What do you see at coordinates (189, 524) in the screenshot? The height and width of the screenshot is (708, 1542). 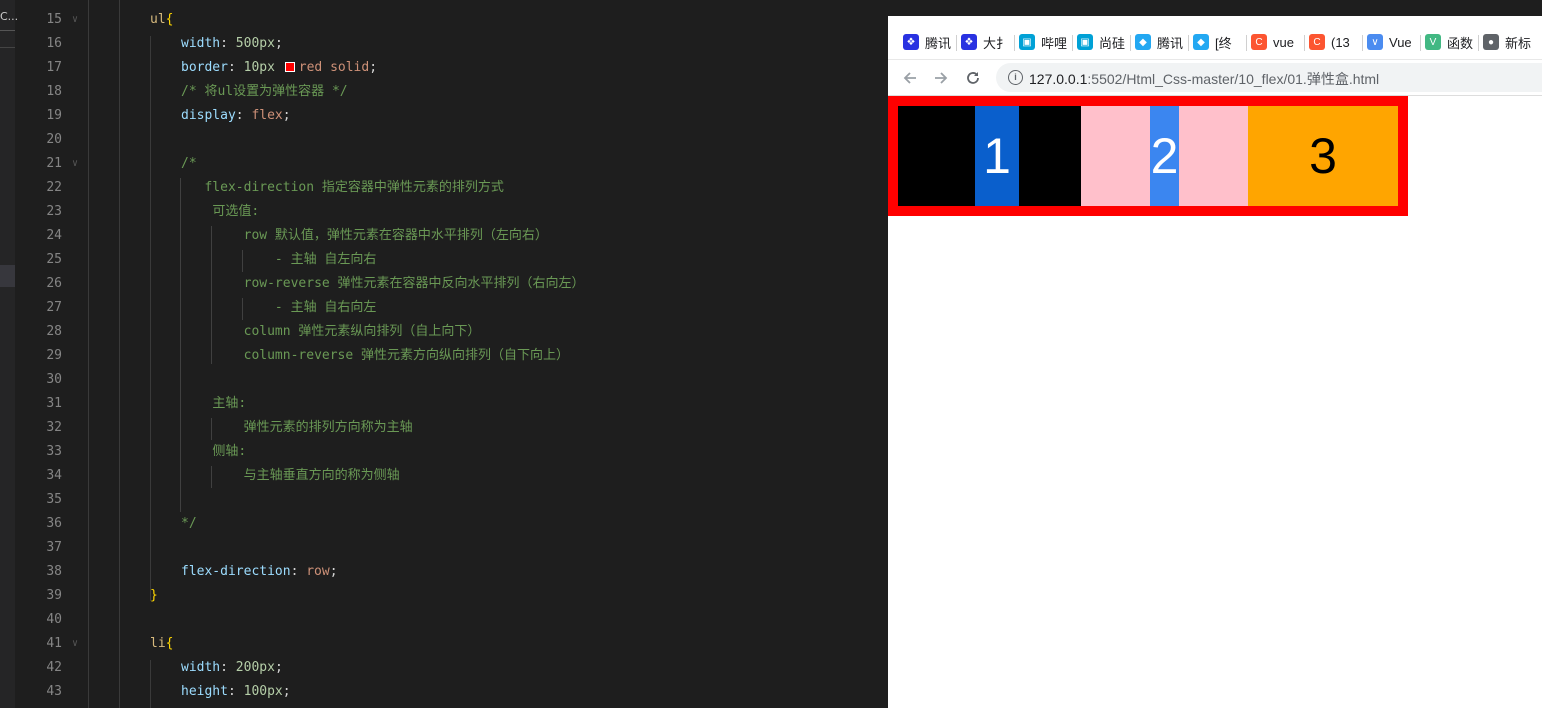 I see `code-text: */` at bounding box center [189, 524].